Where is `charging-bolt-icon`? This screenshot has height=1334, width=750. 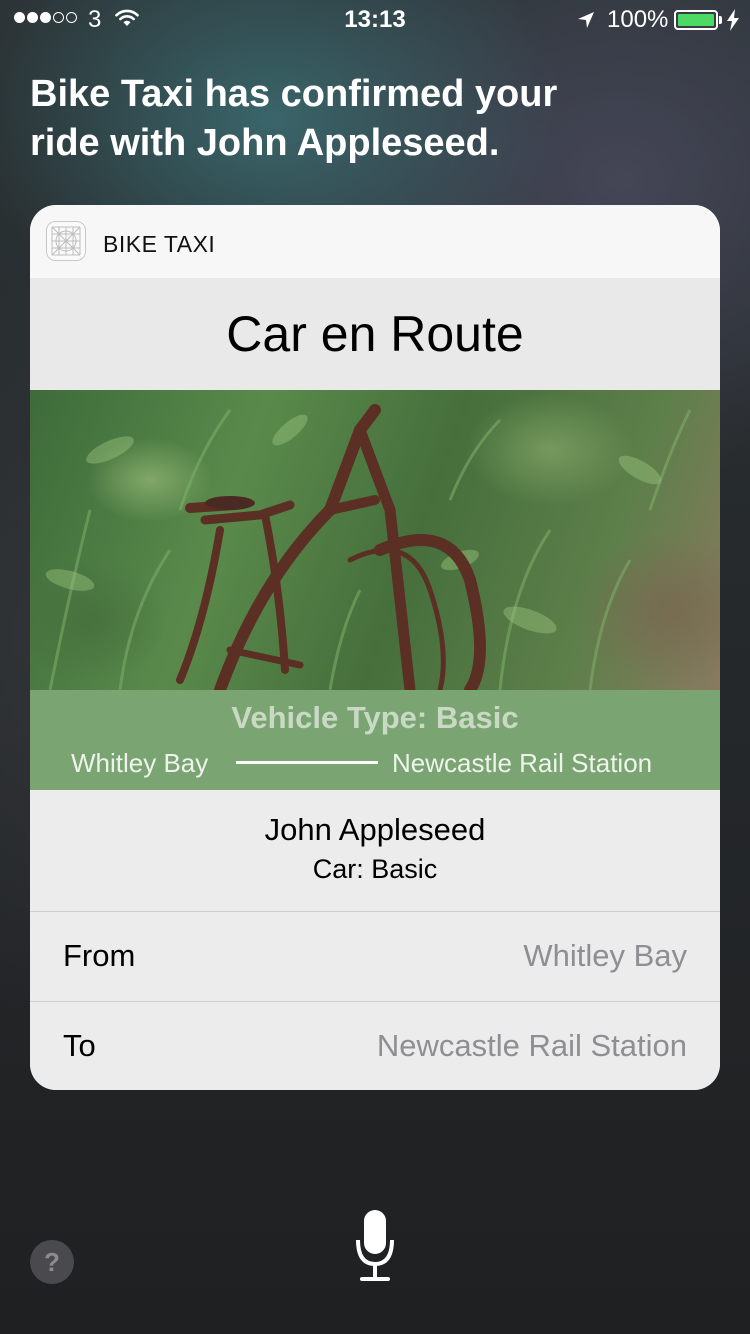
charging-bolt-icon is located at coordinates (733, 20).